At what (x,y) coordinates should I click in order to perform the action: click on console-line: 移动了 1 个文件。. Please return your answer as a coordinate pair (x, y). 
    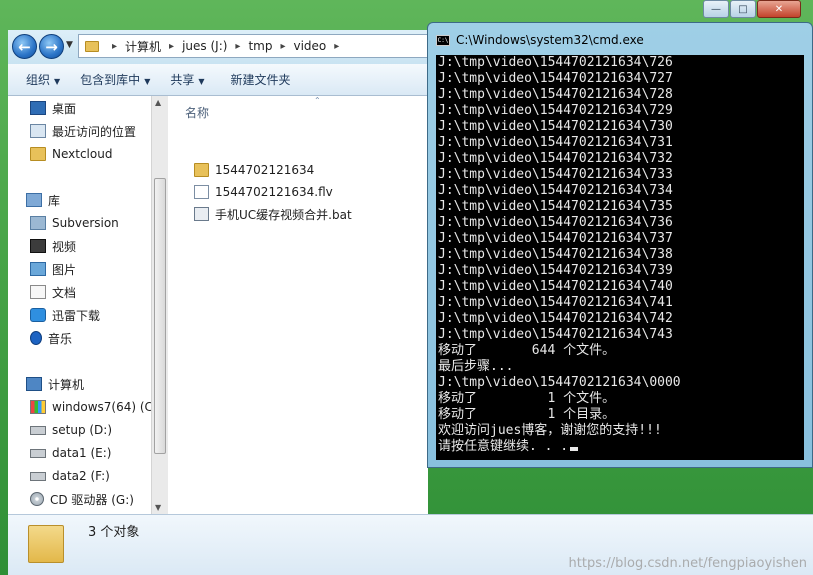
    Looking at the image, I should click on (527, 398).